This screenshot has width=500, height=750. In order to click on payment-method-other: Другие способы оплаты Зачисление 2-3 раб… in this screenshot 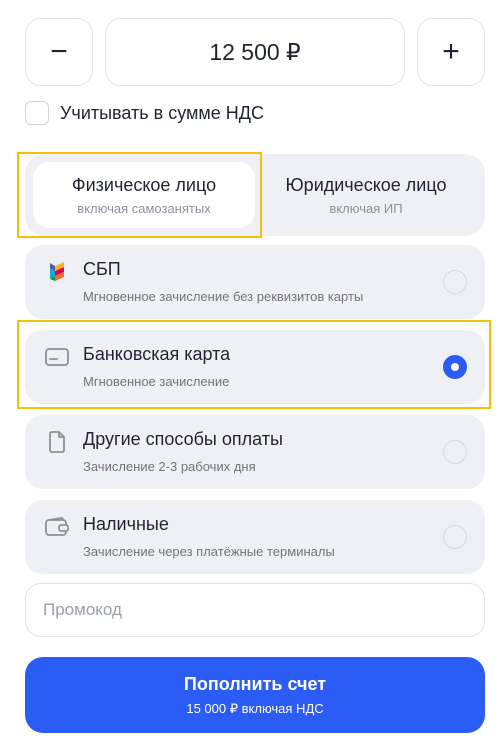, I will do `click(255, 452)`.